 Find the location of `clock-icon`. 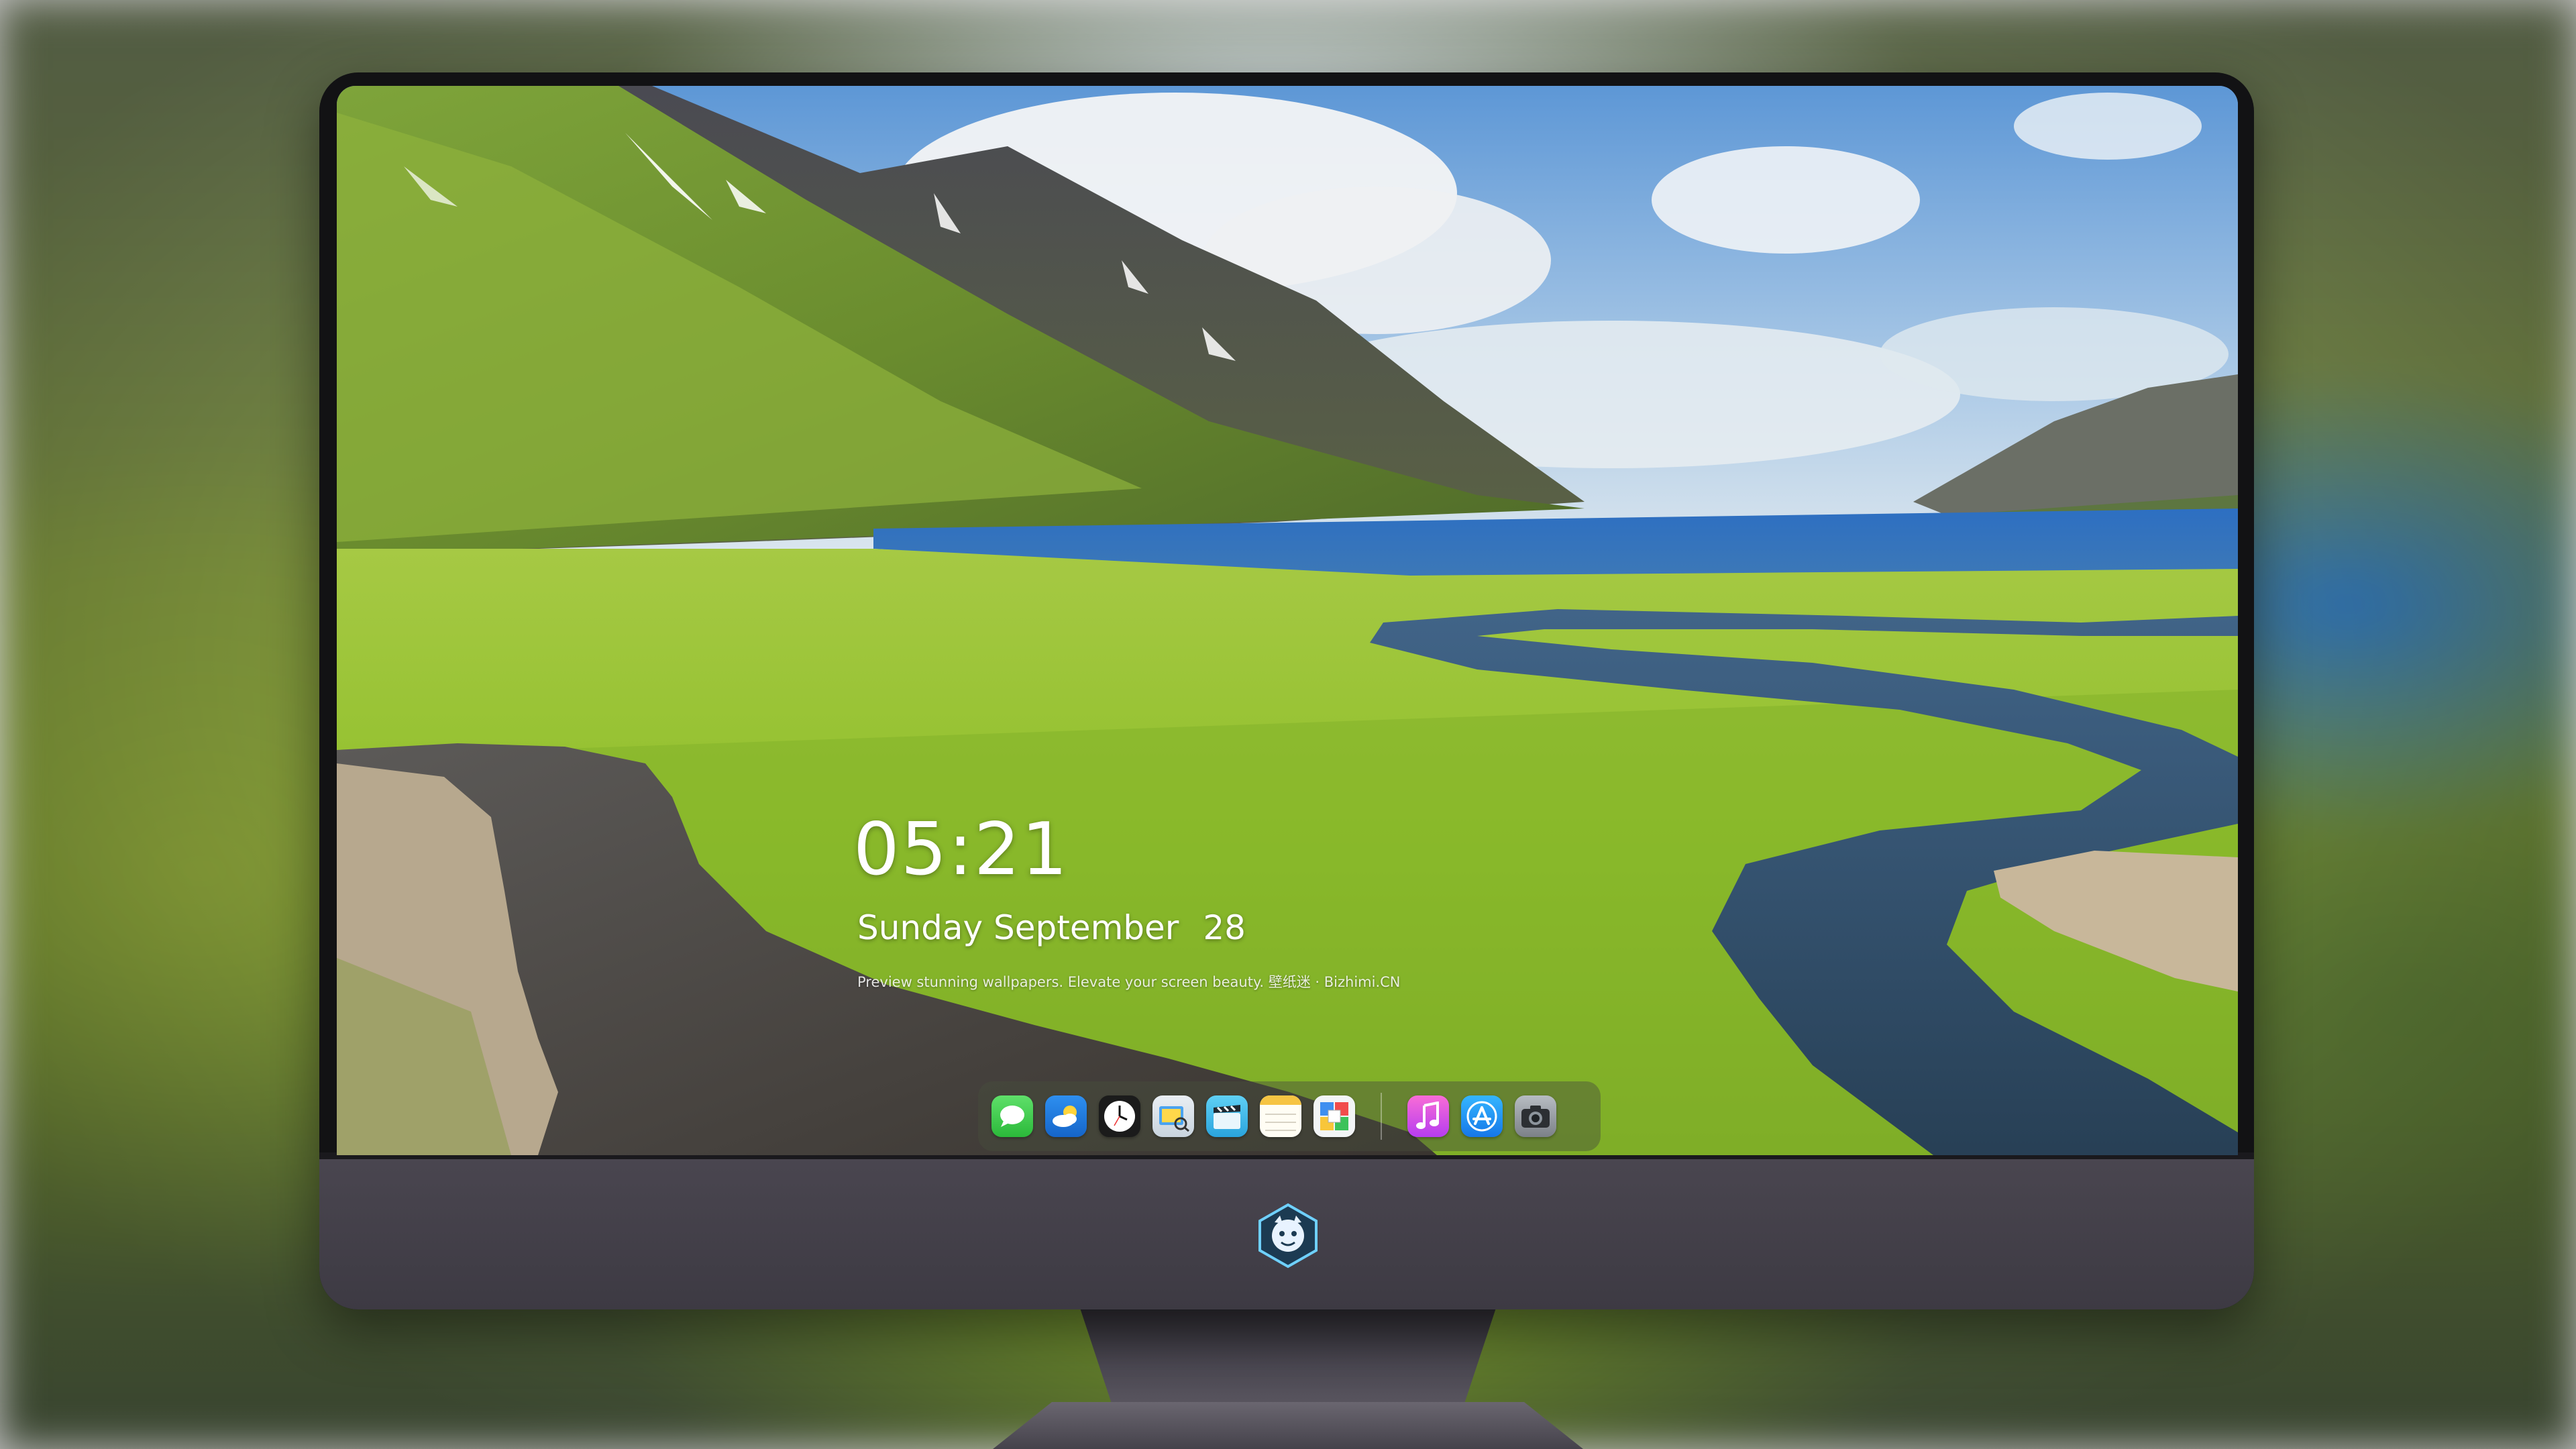

clock-icon is located at coordinates (1119, 1116).